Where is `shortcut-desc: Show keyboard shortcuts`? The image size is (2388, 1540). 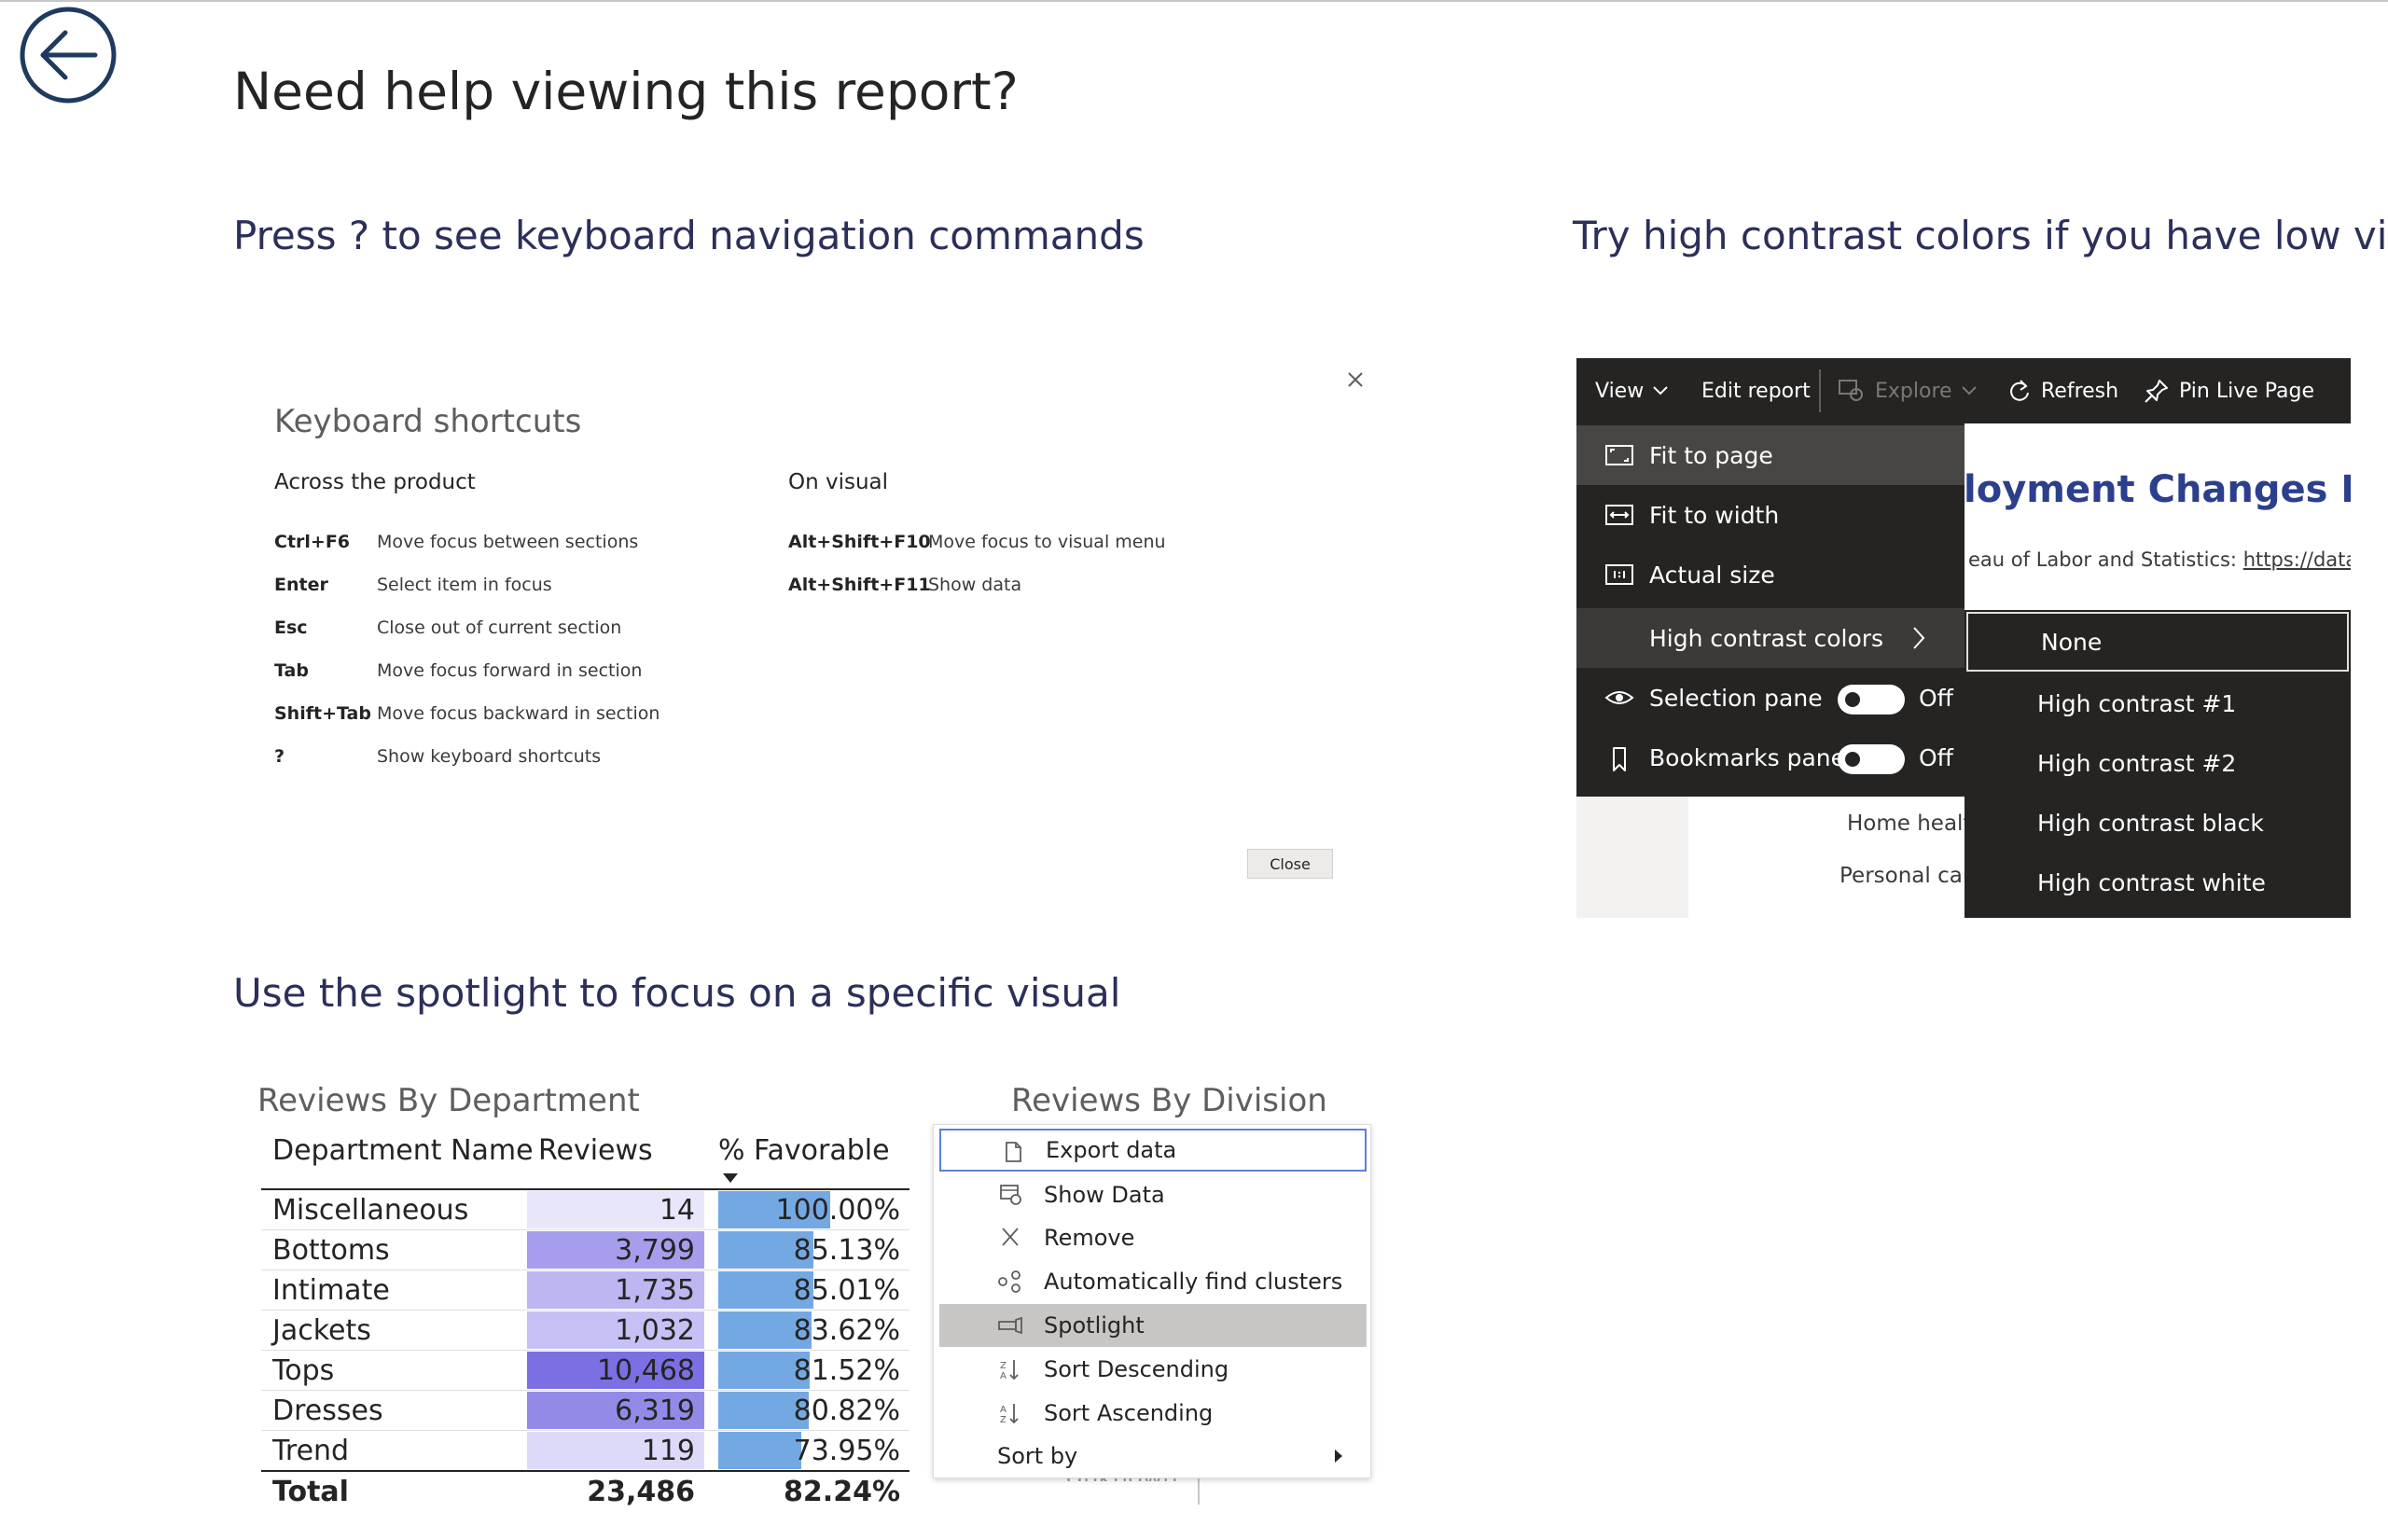 shortcut-desc: Show keyboard shortcuts is located at coordinates (489, 756).